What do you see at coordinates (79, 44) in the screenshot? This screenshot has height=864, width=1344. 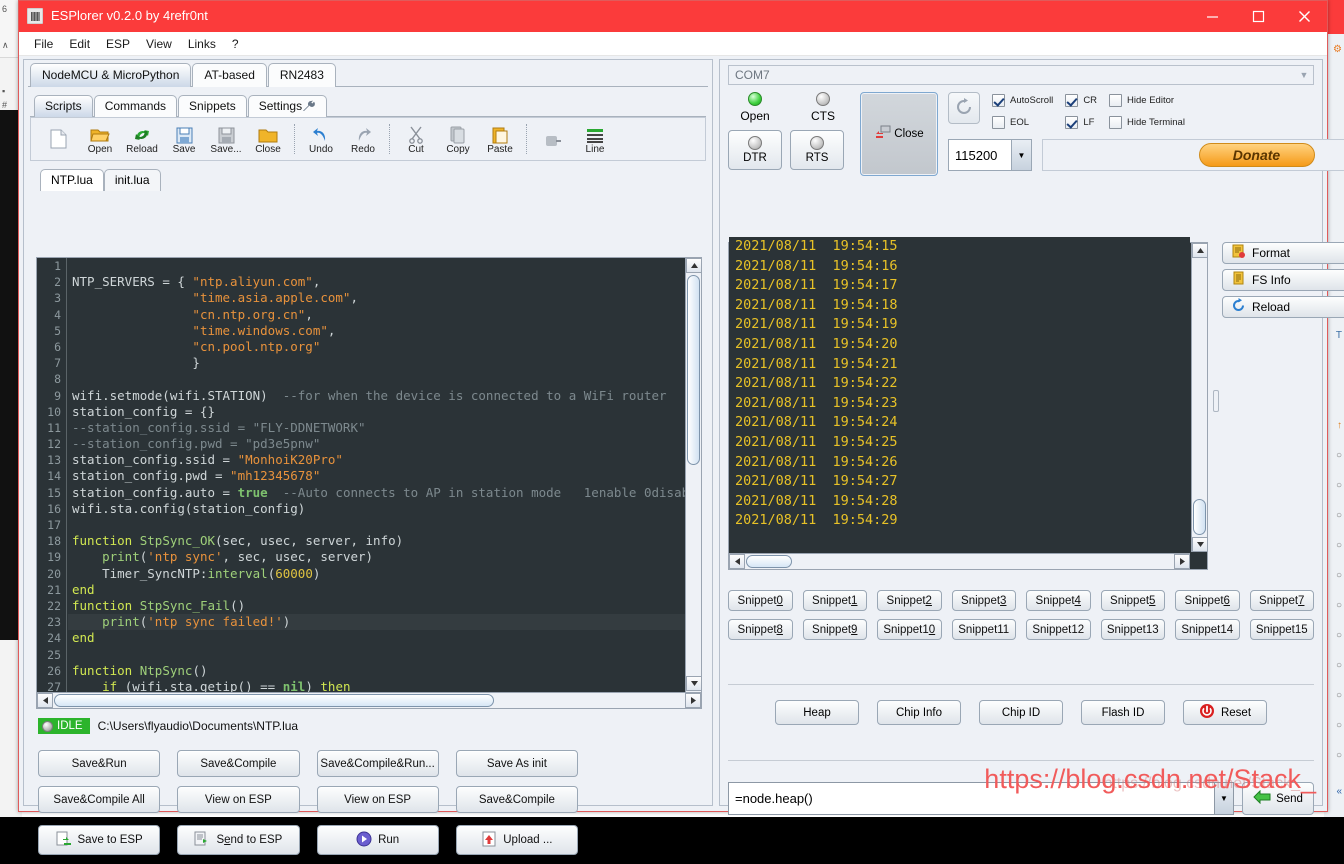 I see `menu-item-edit: Edit` at bounding box center [79, 44].